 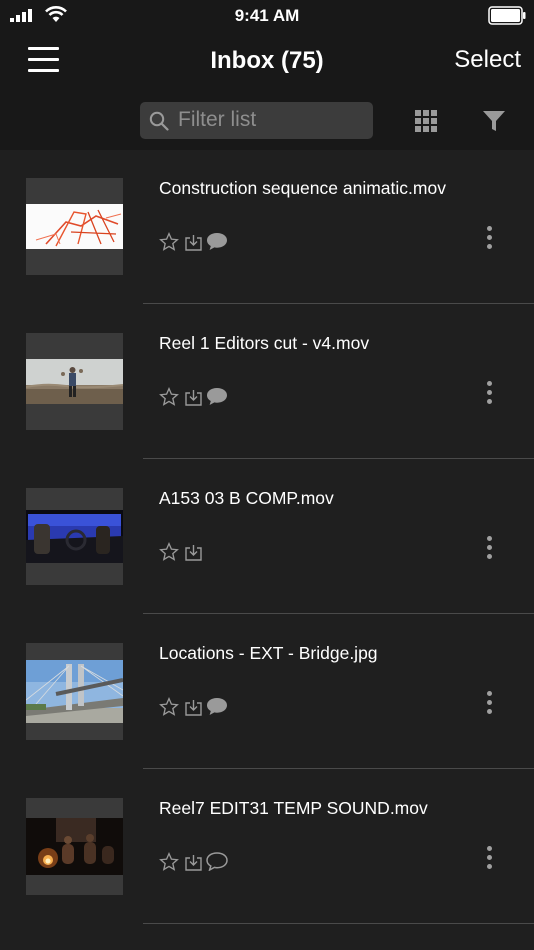 What do you see at coordinates (293, 808) in the screenshot?
I see `file-name: Reel7 EDIT31 TEMP SOUND.mov` at bounding box center [293, 808].